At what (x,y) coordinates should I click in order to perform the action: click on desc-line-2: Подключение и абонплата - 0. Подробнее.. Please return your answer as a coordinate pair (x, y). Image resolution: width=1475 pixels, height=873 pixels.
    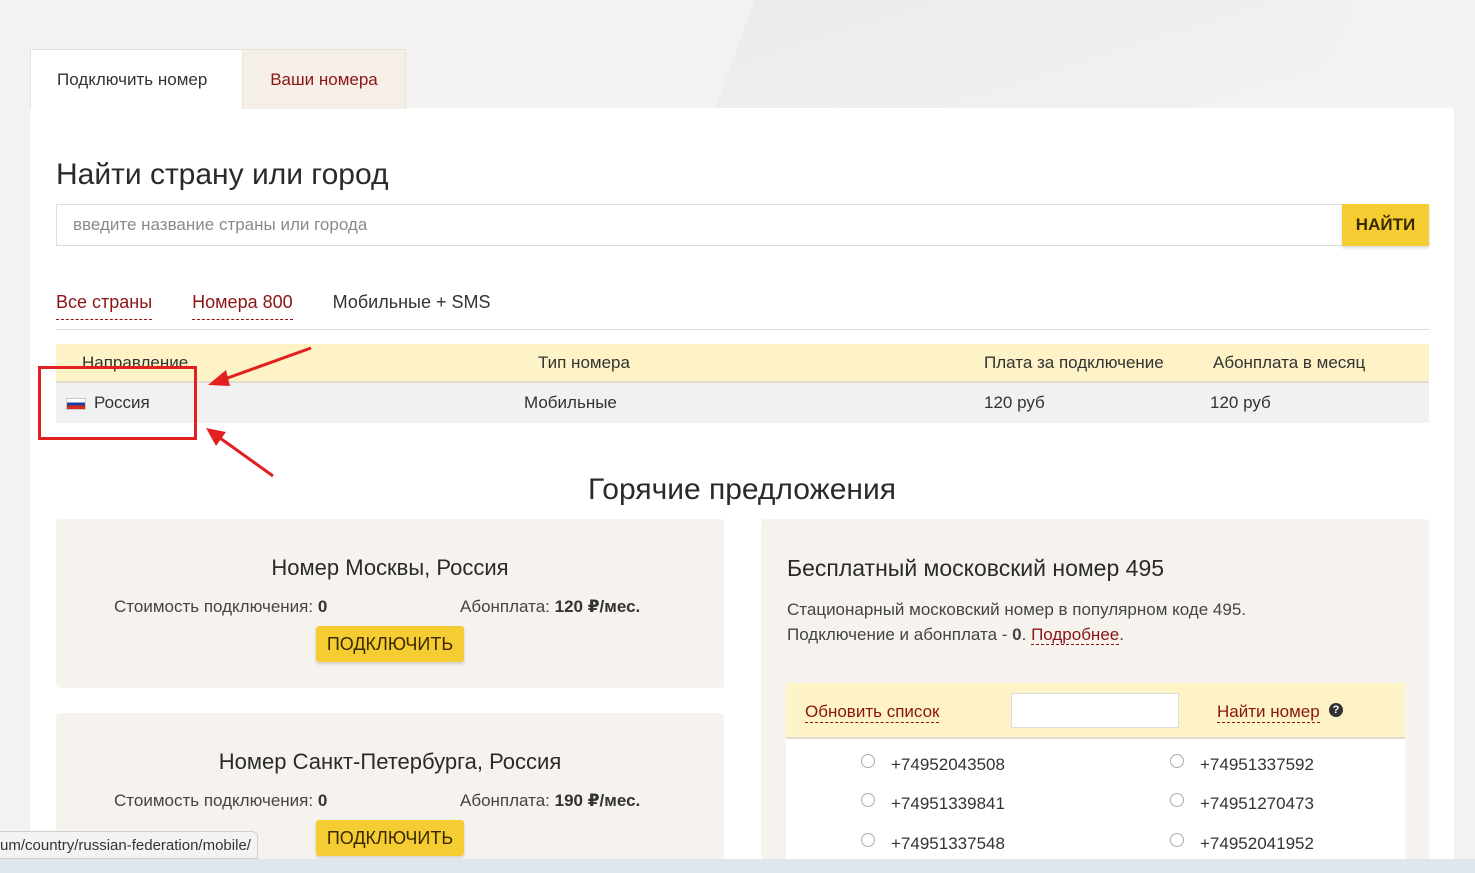
    Looking at the image, I should click on (955, 635).